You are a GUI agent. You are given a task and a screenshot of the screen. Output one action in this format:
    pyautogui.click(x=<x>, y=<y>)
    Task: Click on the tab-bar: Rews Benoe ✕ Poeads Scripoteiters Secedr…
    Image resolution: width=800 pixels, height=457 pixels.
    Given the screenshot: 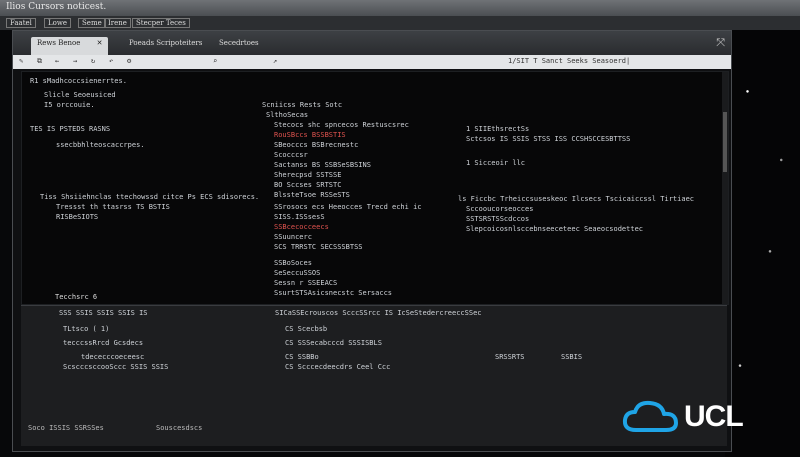 What is the action you would take?
    pyautogui.click(x=372, y=43)
    